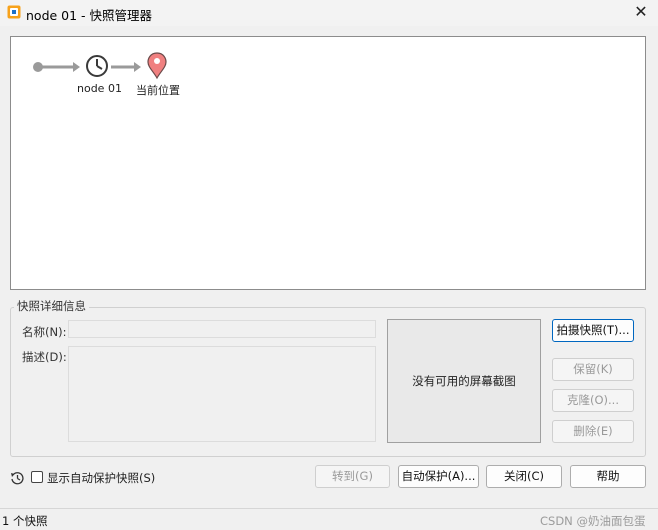 This screenshot has width=658, height=530. What do you see at coordinates (97, 66) in the screenshot?
I see `clock-snapshot-icon` at bounding box center [97, 66].